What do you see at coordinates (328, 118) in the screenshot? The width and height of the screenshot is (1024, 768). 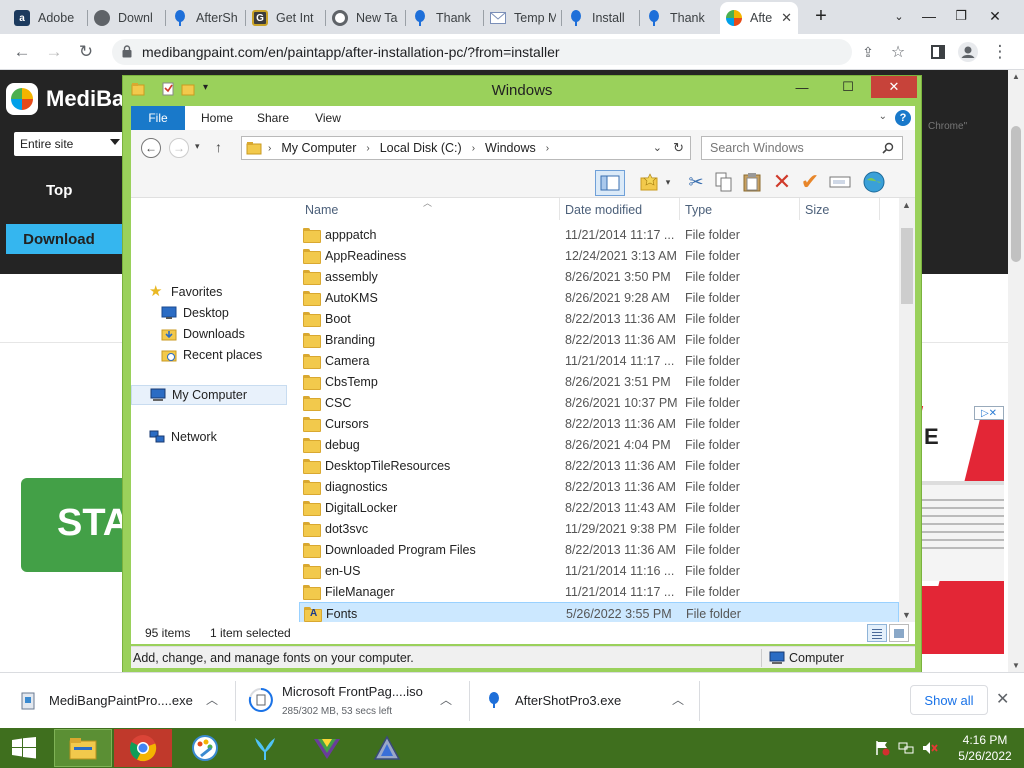 I see `tab-view: View` at bounding box center [328, 118].